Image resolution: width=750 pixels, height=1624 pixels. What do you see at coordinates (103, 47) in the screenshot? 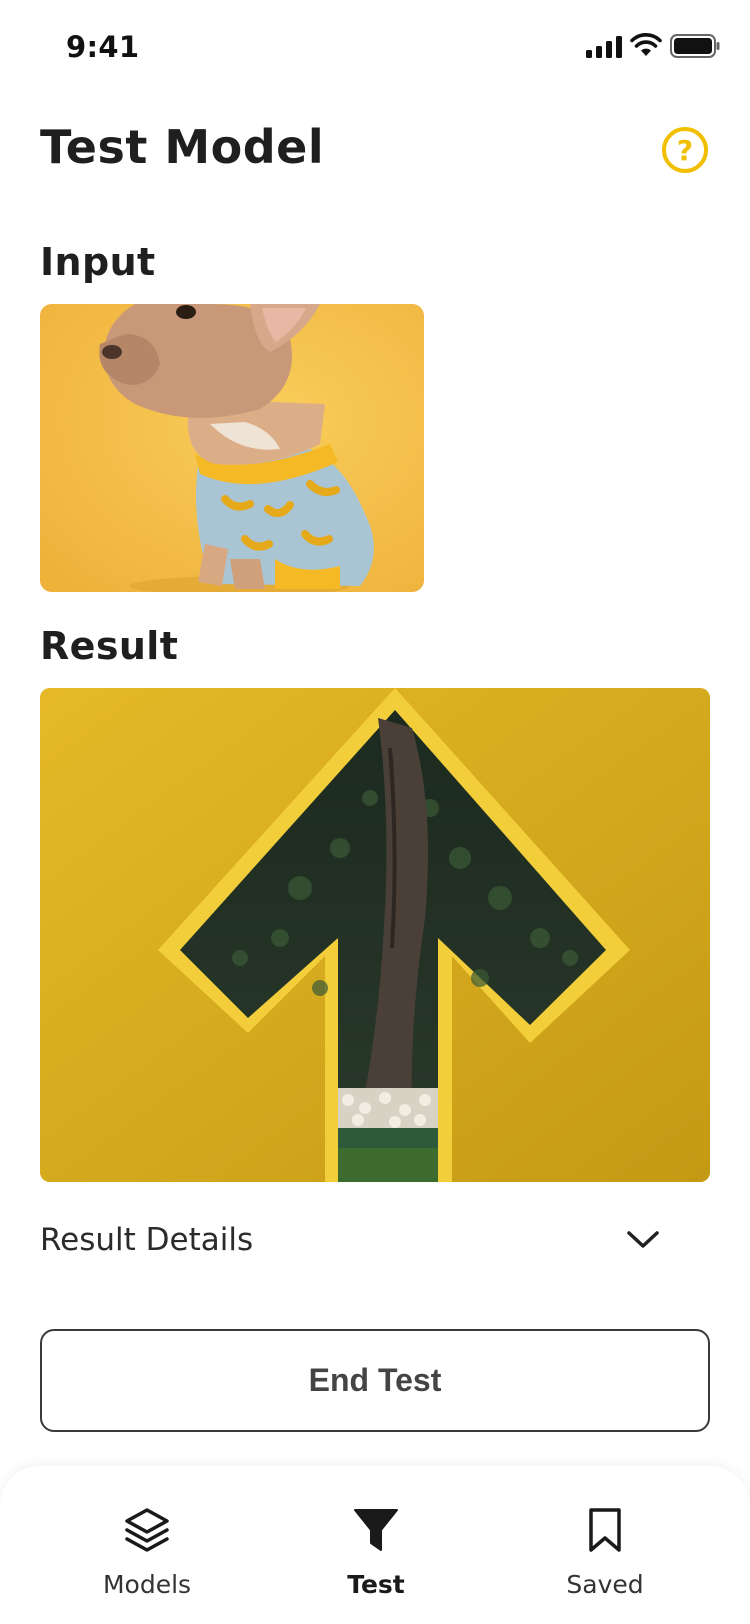
I see `status-time: 9:41` at bounding box center [103, 47].